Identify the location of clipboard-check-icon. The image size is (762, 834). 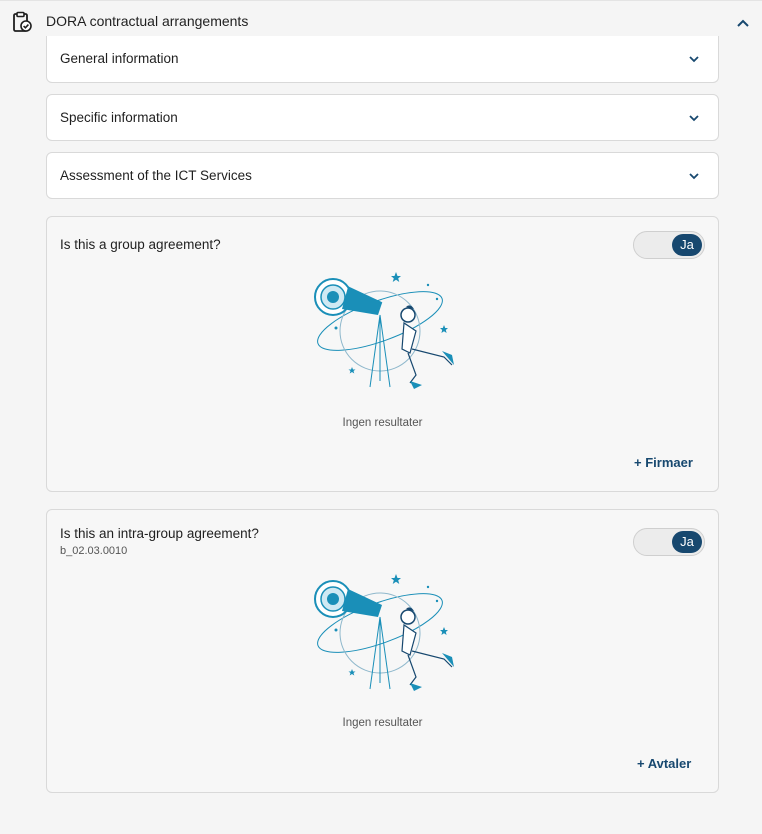
(22, 21).